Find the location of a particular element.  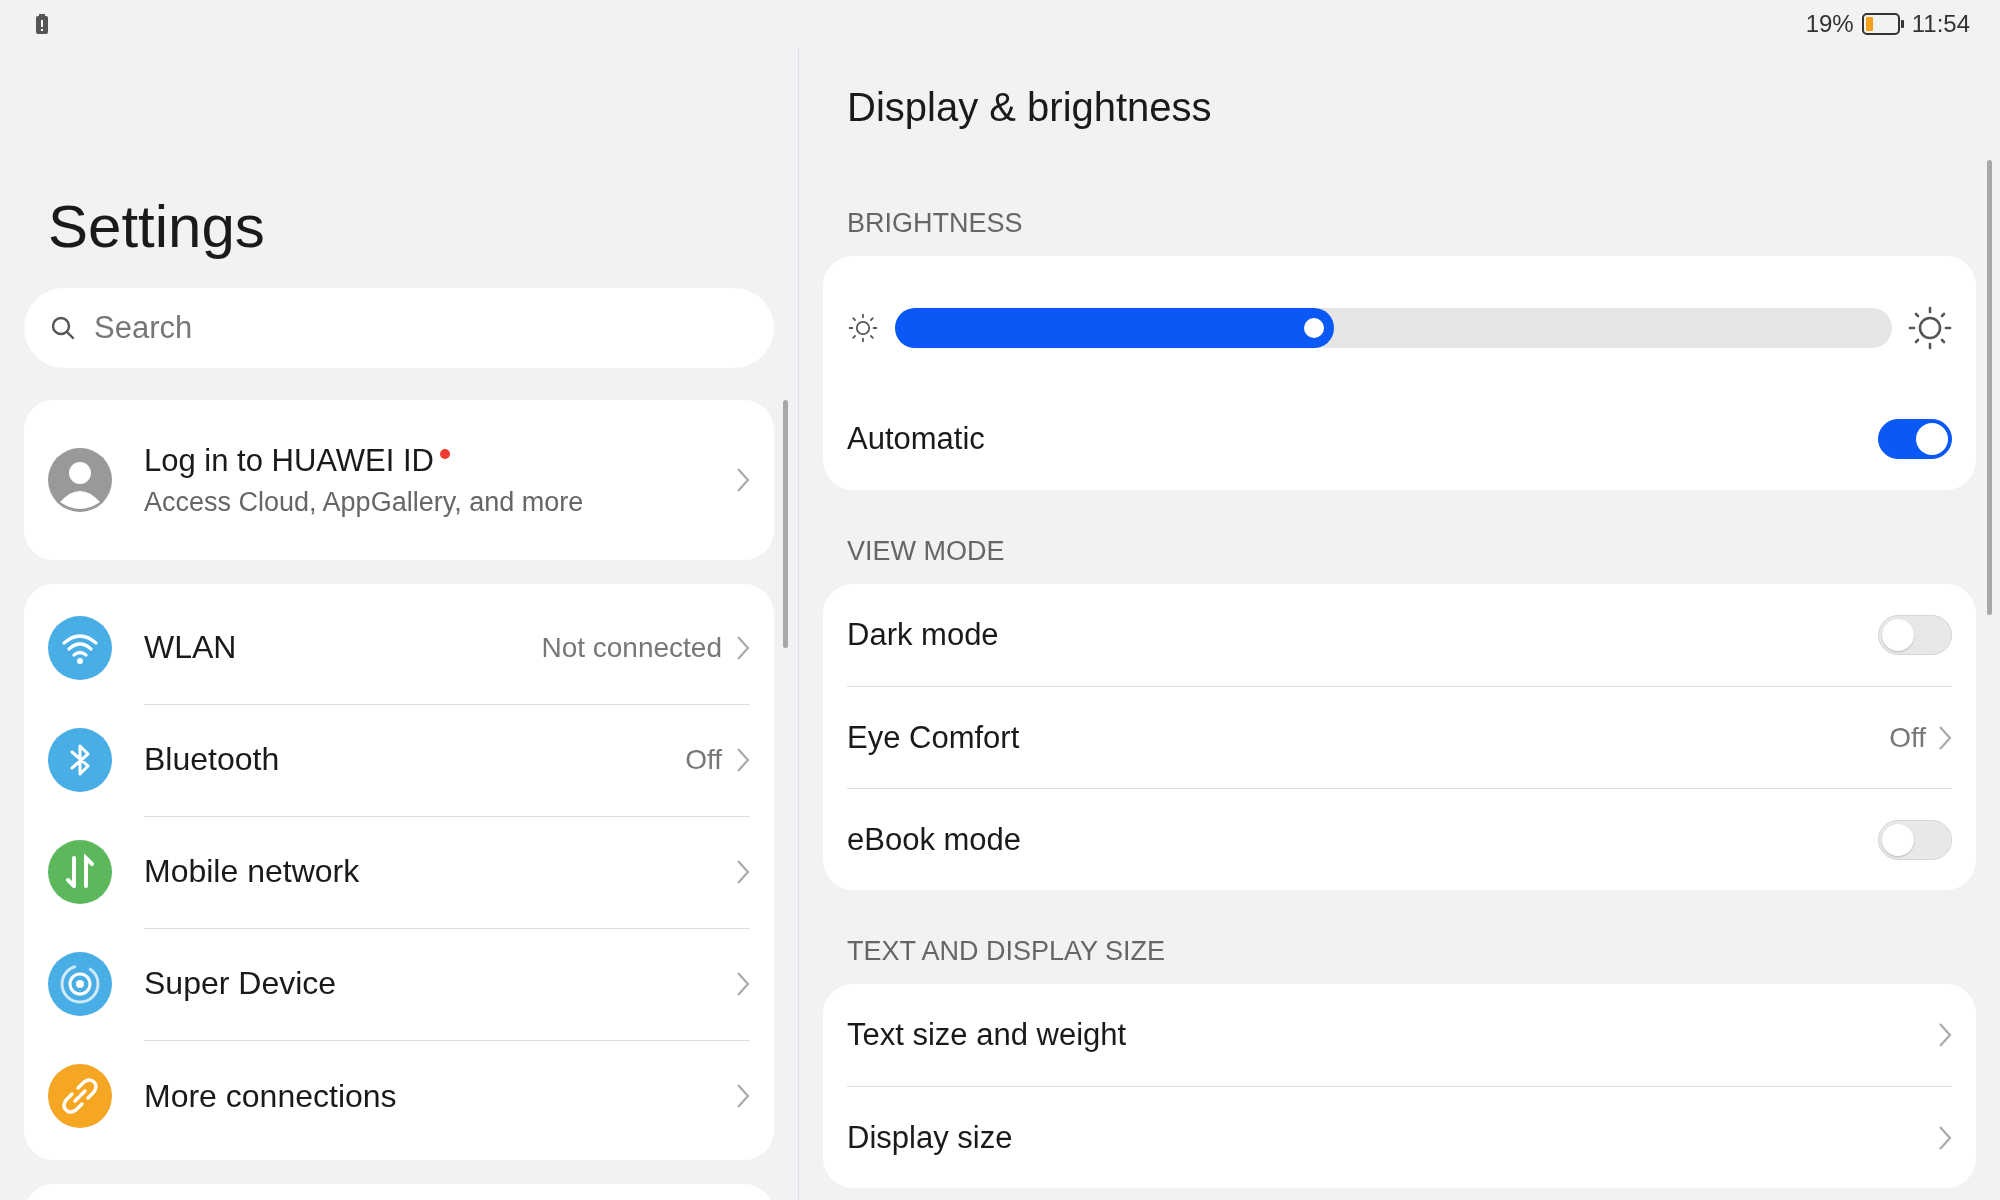

setting-label: Dark mode is located at coordinates (923, 635).